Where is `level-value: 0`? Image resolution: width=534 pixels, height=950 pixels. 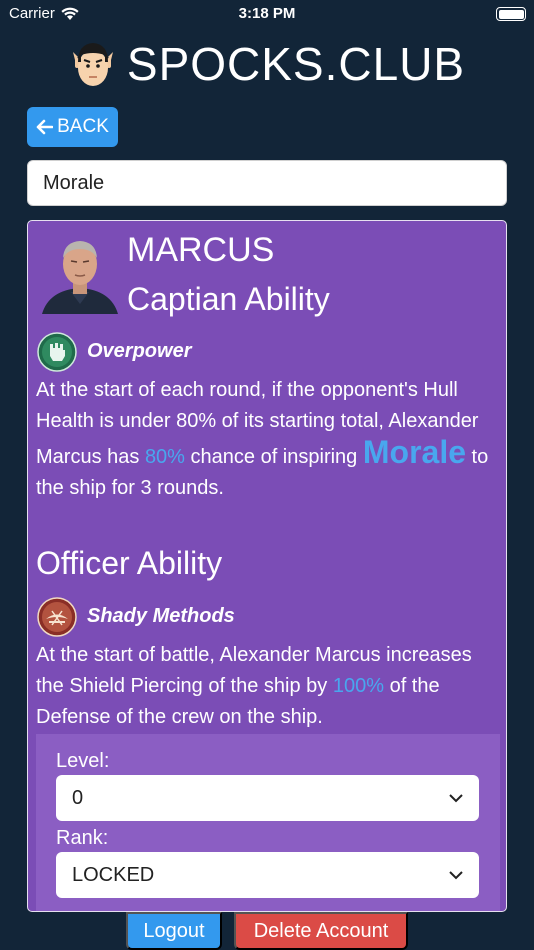
level-value: 0 is located at coordinates (78, 797).